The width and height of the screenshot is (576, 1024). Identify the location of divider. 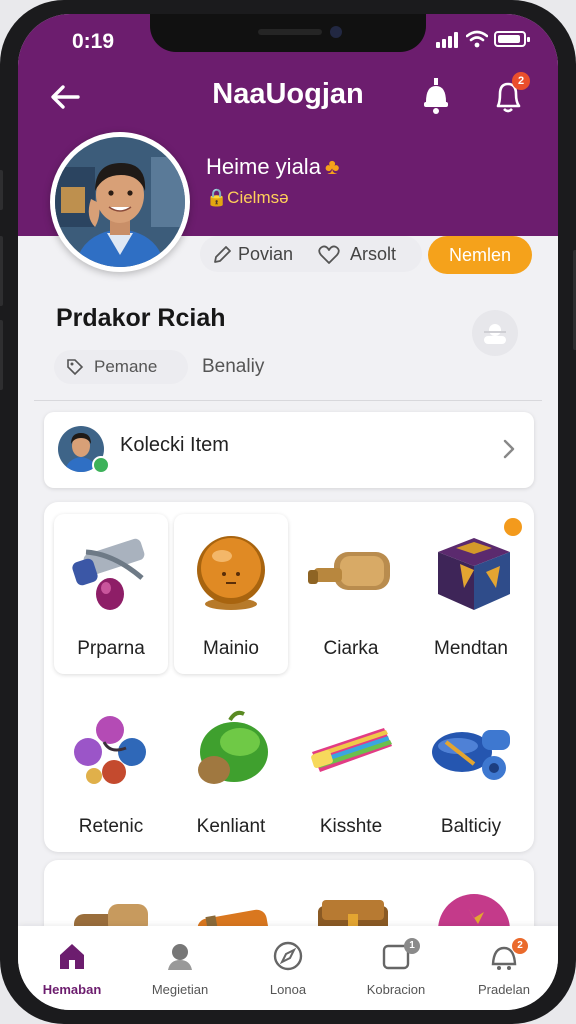
(288, 400).